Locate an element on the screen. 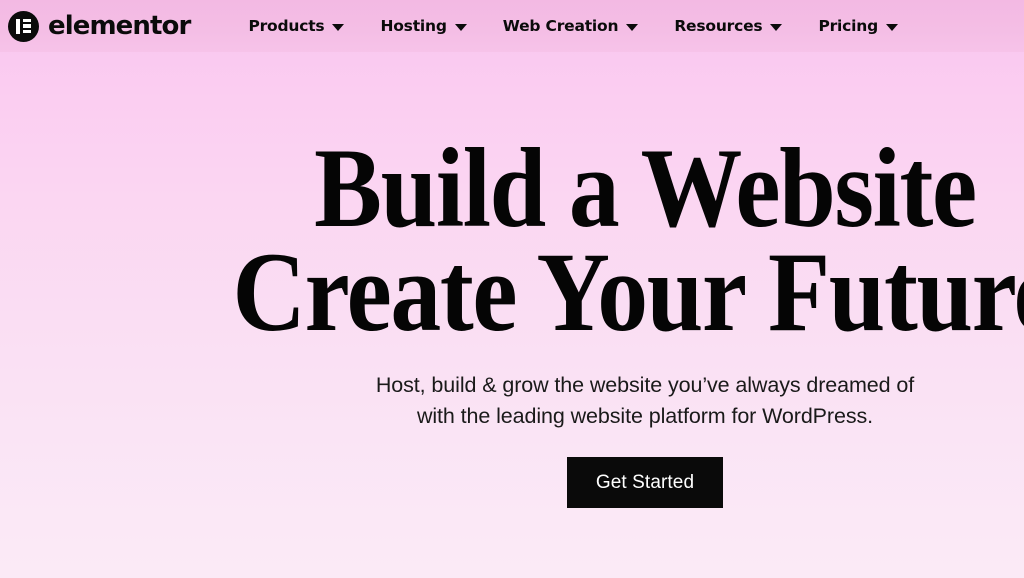 The image size is (1024, 578). nav-item-pricing: Pricing is located at coordinates (858, 26).